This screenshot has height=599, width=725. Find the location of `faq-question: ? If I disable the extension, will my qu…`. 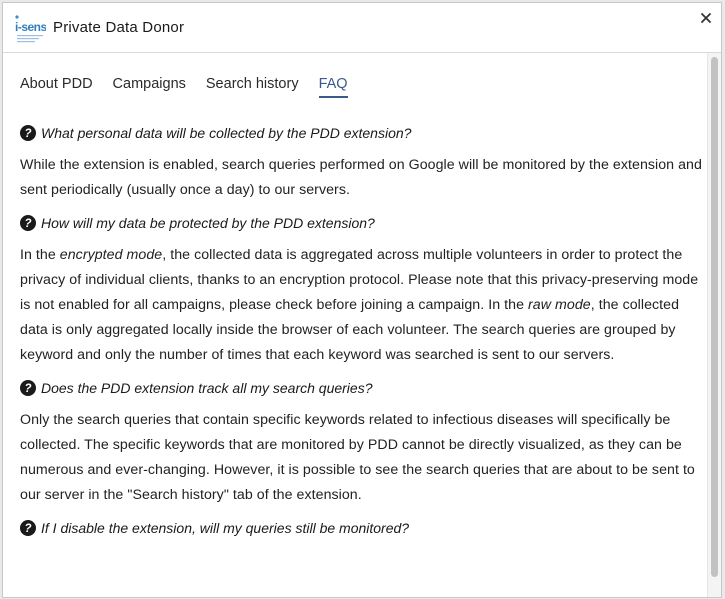

faq-question: ? If I disable the extension, will my qu… is located at coordinates (363, 528).